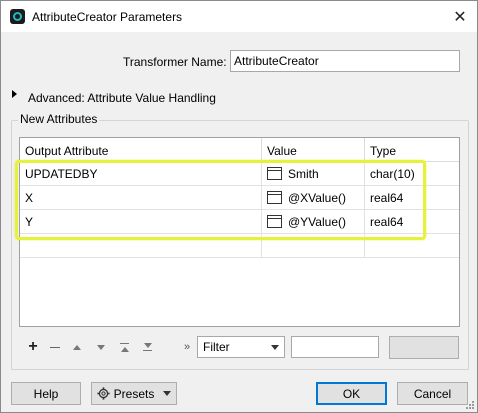  Describe the element at coordinates (141, 246) in the screenshot. I see `attribute-cell` at that location.